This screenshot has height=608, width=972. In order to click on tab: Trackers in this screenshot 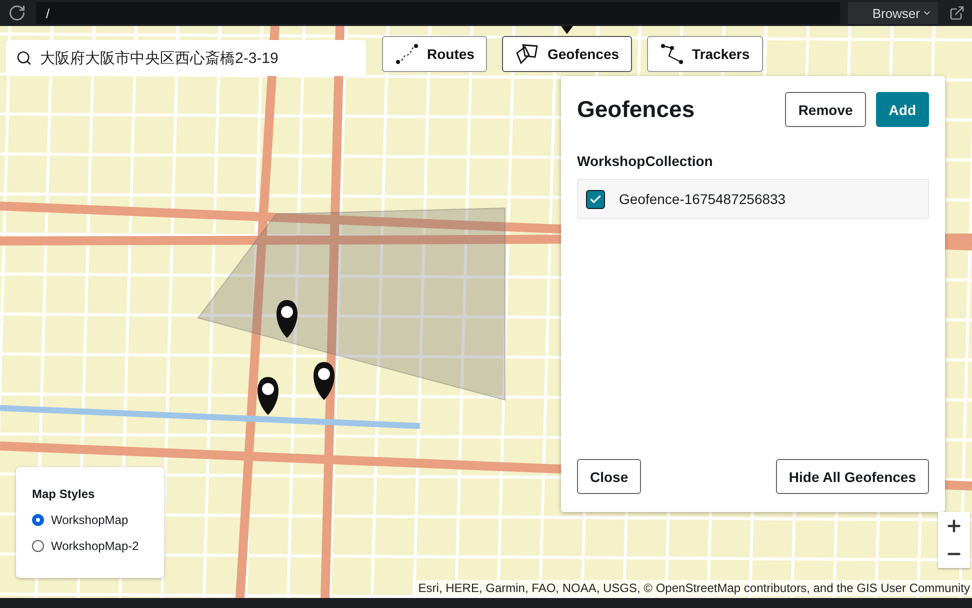, I will do `click(705, 54)`.